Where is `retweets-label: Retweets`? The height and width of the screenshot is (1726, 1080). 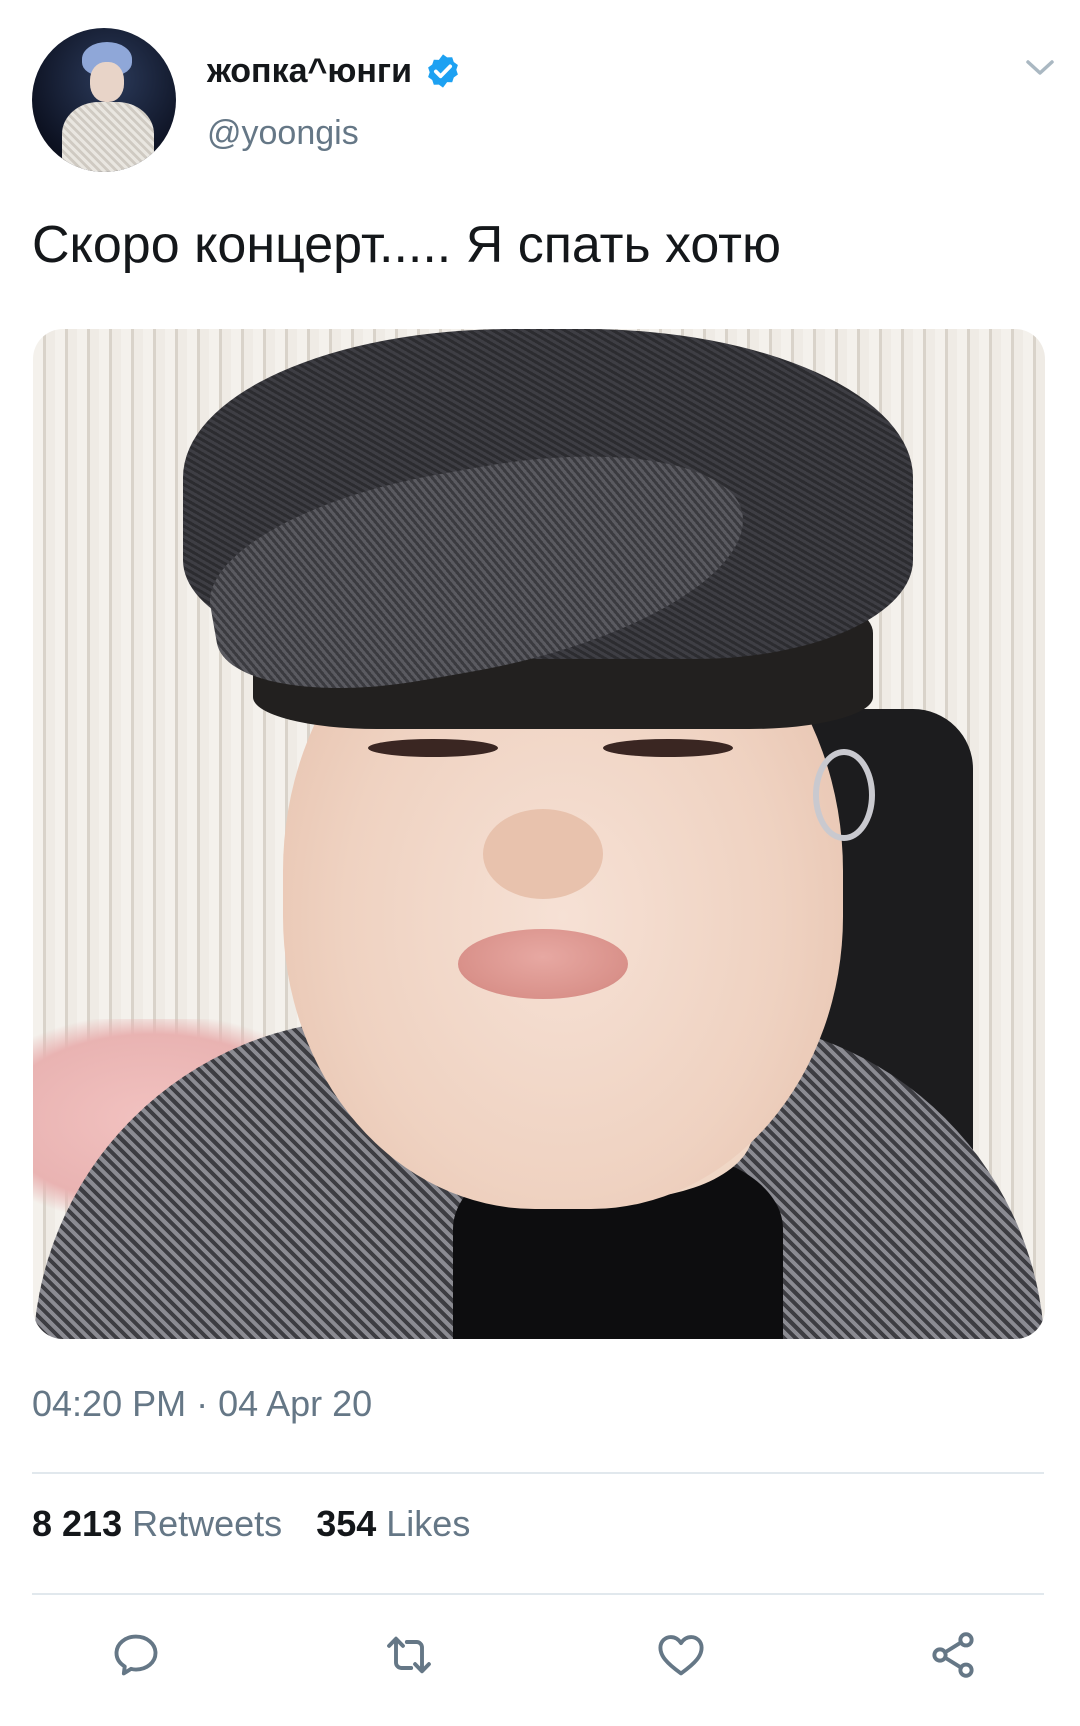
retweets-label: Retweets is located at coordinates (207, 1523).